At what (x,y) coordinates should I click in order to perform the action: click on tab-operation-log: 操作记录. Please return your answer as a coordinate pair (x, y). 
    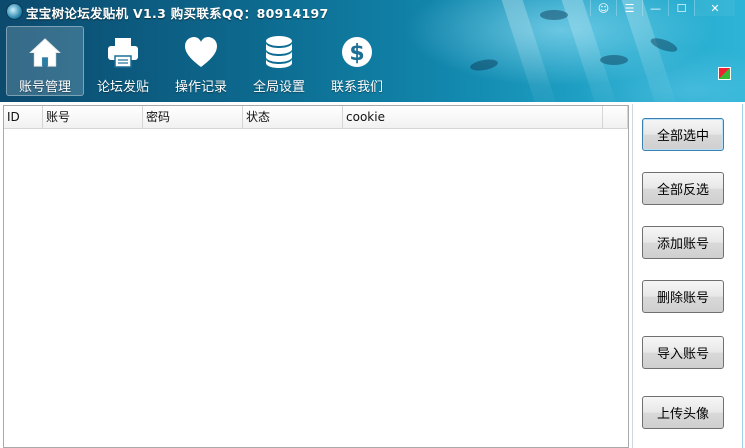
    Looking at the image, I should click on (201, 61).